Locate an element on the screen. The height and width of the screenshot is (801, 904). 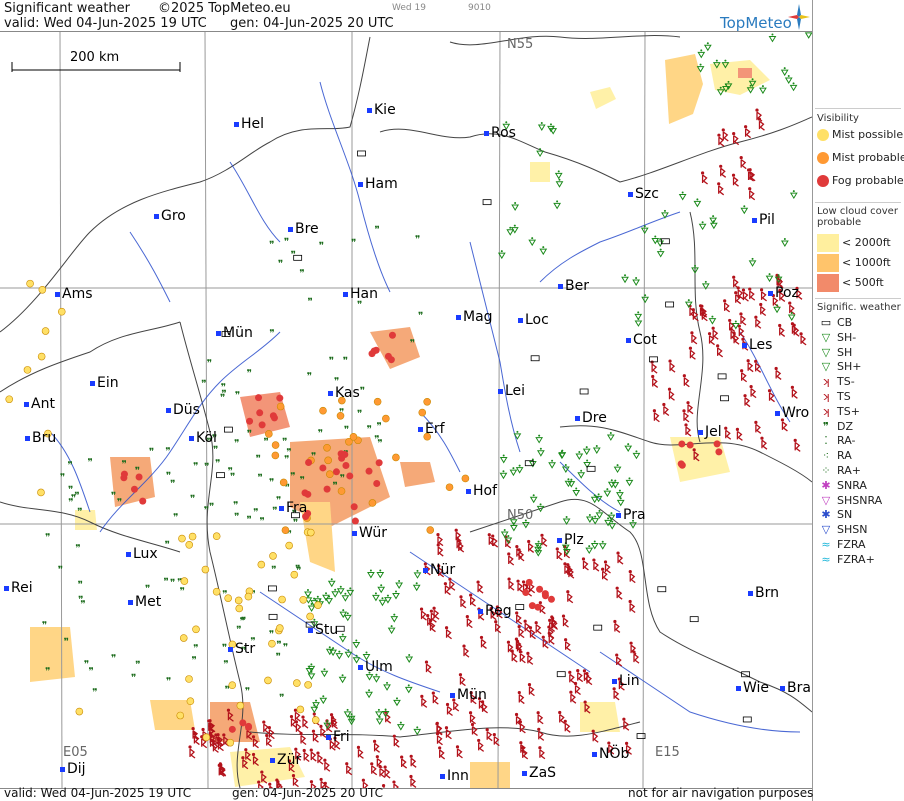
city-label: Hel is located at coordinates (249, 124).